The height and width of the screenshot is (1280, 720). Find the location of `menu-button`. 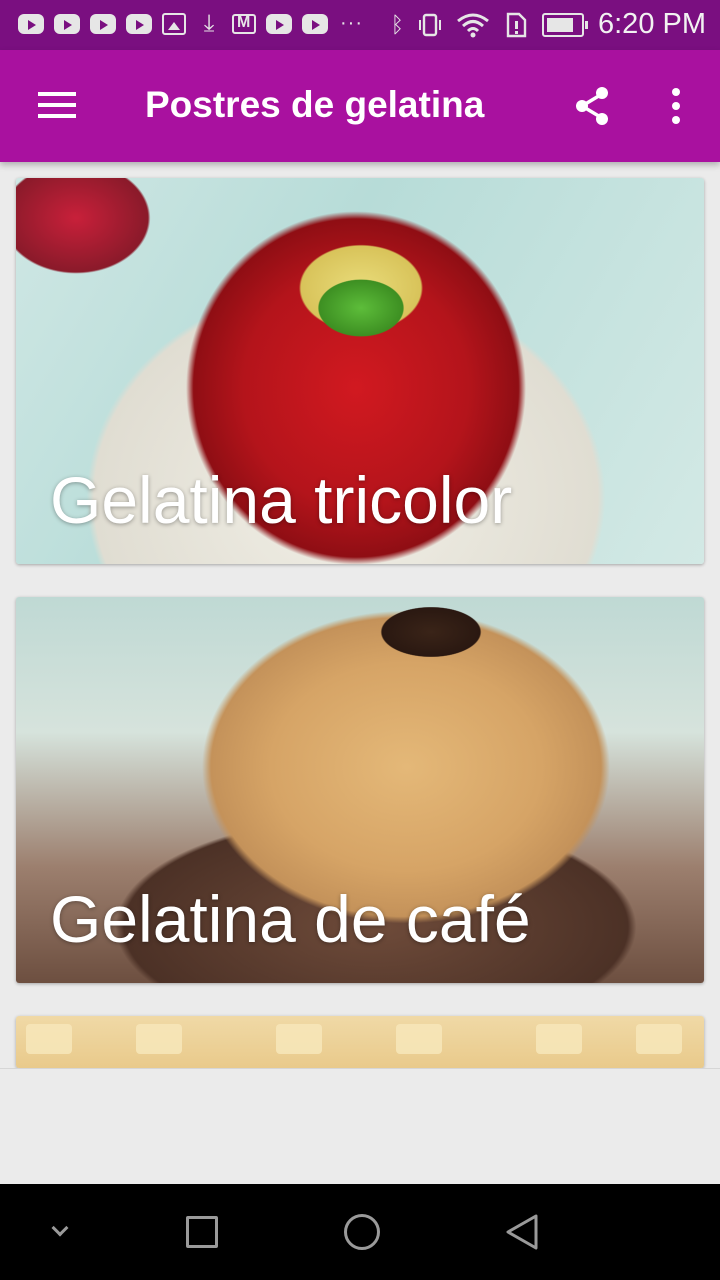

menu-button is located at coordinates (56, 106).